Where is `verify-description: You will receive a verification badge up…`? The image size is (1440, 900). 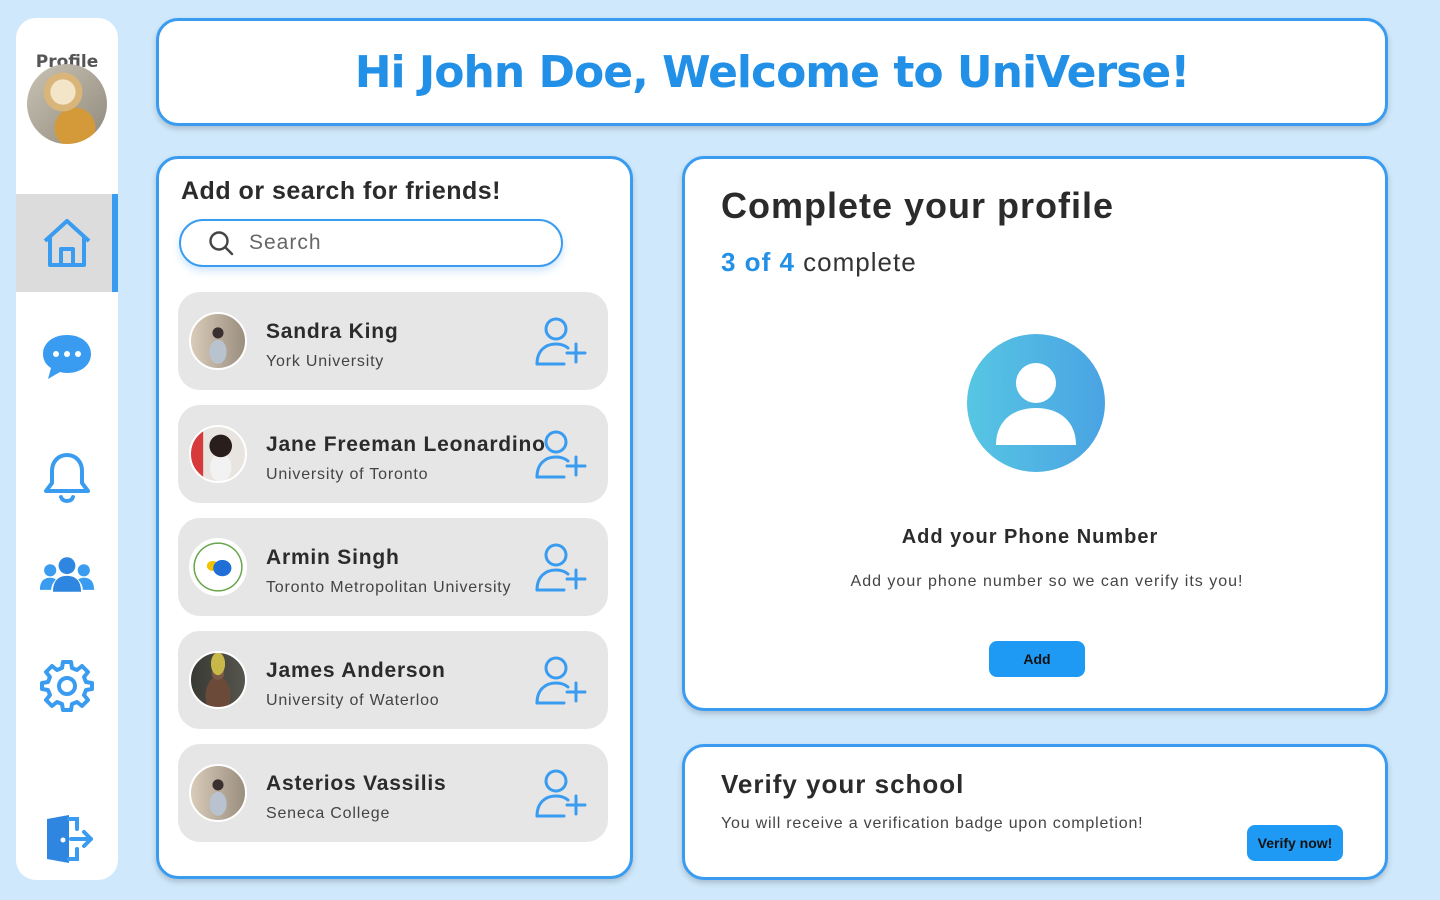 verify-description: You will receive a verification badge up… is located at coordinates (932, 823).